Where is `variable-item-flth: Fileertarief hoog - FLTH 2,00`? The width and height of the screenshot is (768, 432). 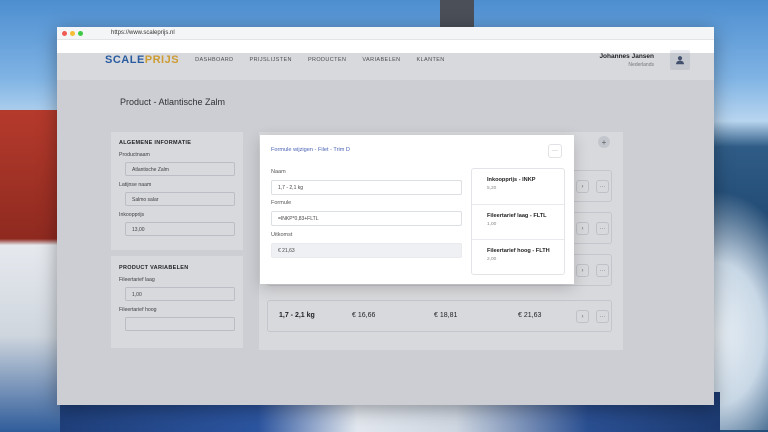
variable-item-flth: Fileertarief hoog - FLTH 2,00 is located at coordinates (518, 258).